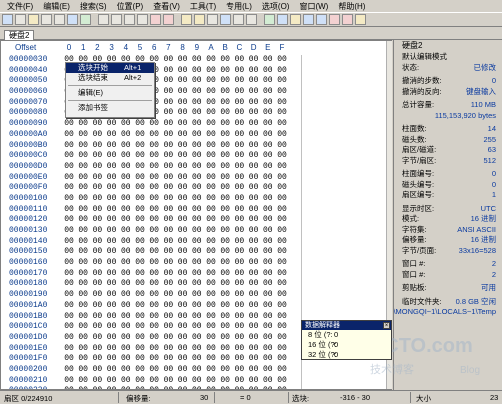 This screenshot has height=404, width=502. I want to click on properties-icon, so click(59, 19).